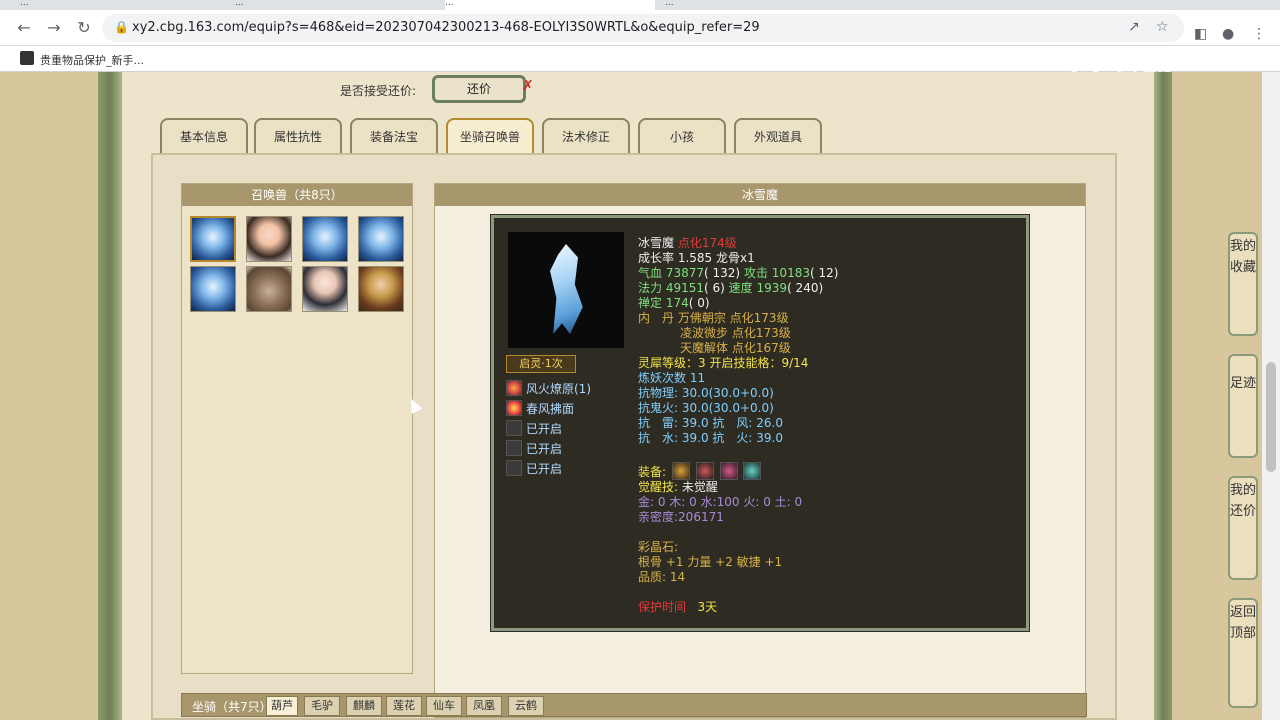  What do you see at coordinates (1243, 406) in the screenshot?
I see `footprint-button: 足迹` at bounding box center [1243, 406].